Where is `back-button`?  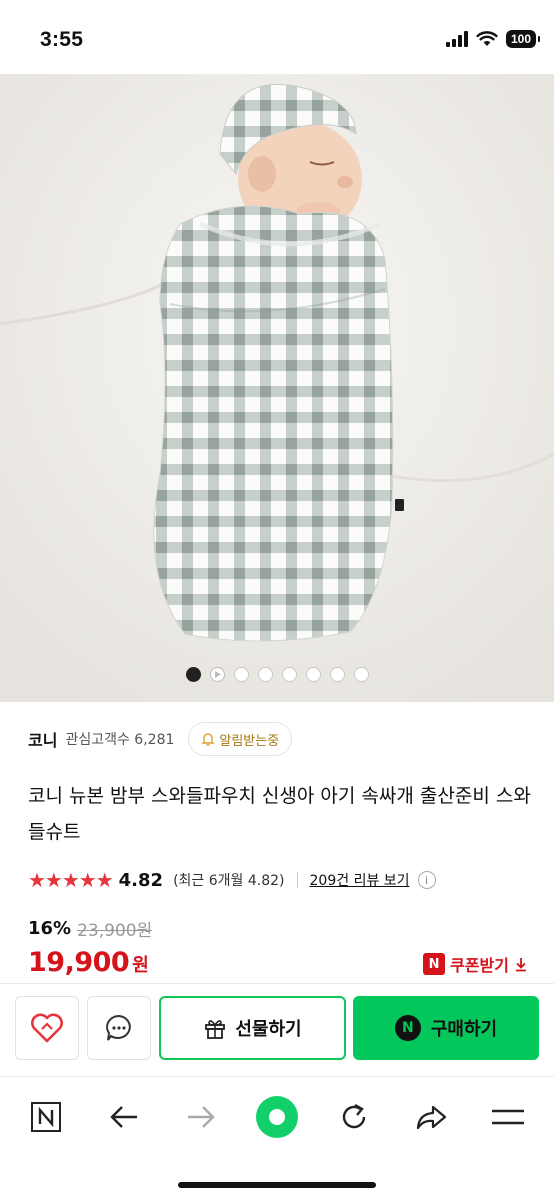
back-button is located at coordinates (124, 1117).